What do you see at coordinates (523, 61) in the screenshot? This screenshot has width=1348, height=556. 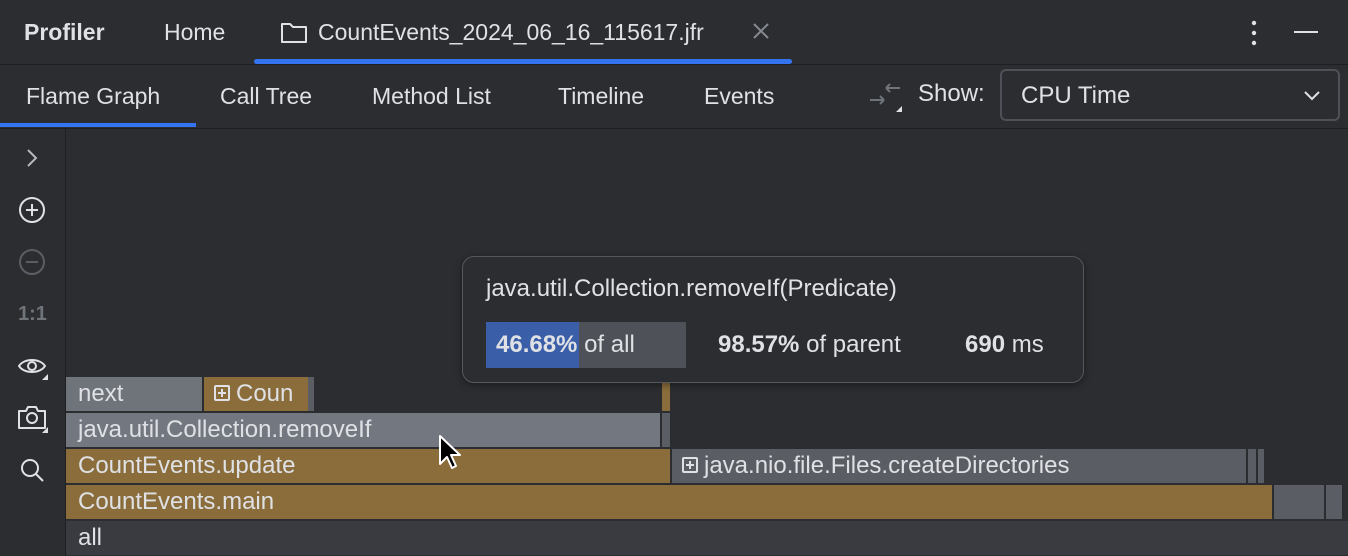 I see `active-tab-indicator` at bounding box center [523, 61].